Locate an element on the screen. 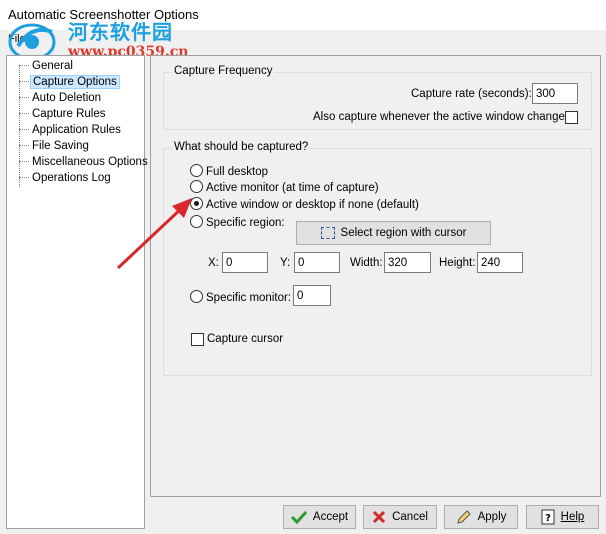 Image resolution: width=606 pixels, height=534 pixels. radio-specific-region: Specific region: is located at coordinates (237, 223).